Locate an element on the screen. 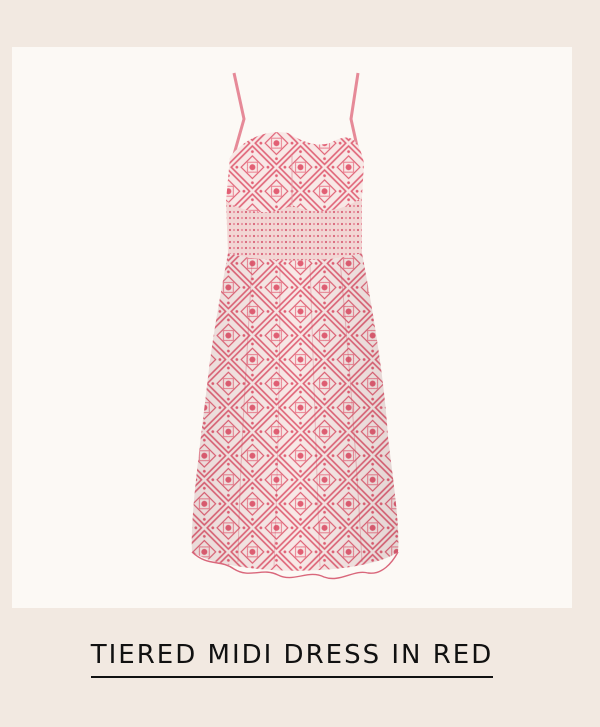 The image size is (600, 727). product-title-link: TIERED MIDI DRESS IN RED is located at coordinates (292, 659).